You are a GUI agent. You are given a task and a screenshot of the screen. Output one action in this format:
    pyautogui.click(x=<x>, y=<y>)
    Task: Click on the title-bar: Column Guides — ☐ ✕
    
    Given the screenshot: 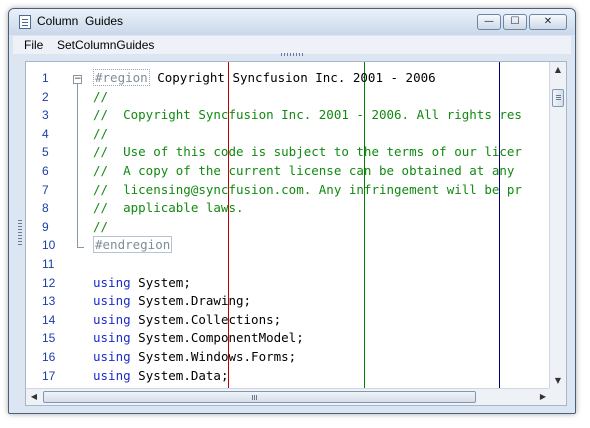 What is the action you would take?
    pyautogui.click(x=292, y=22)
    